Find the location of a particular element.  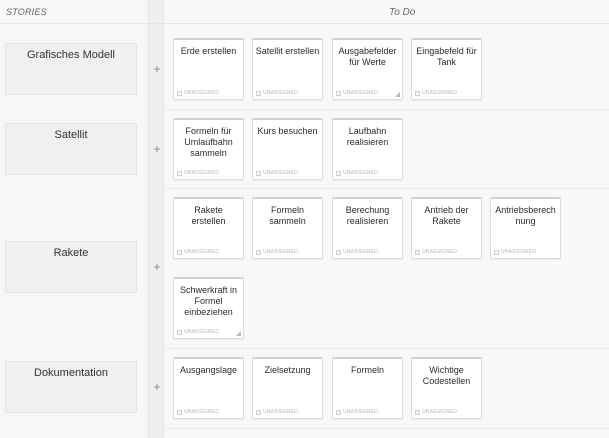

story-card-satellit: Satellit is located at coordinates (71, 149).